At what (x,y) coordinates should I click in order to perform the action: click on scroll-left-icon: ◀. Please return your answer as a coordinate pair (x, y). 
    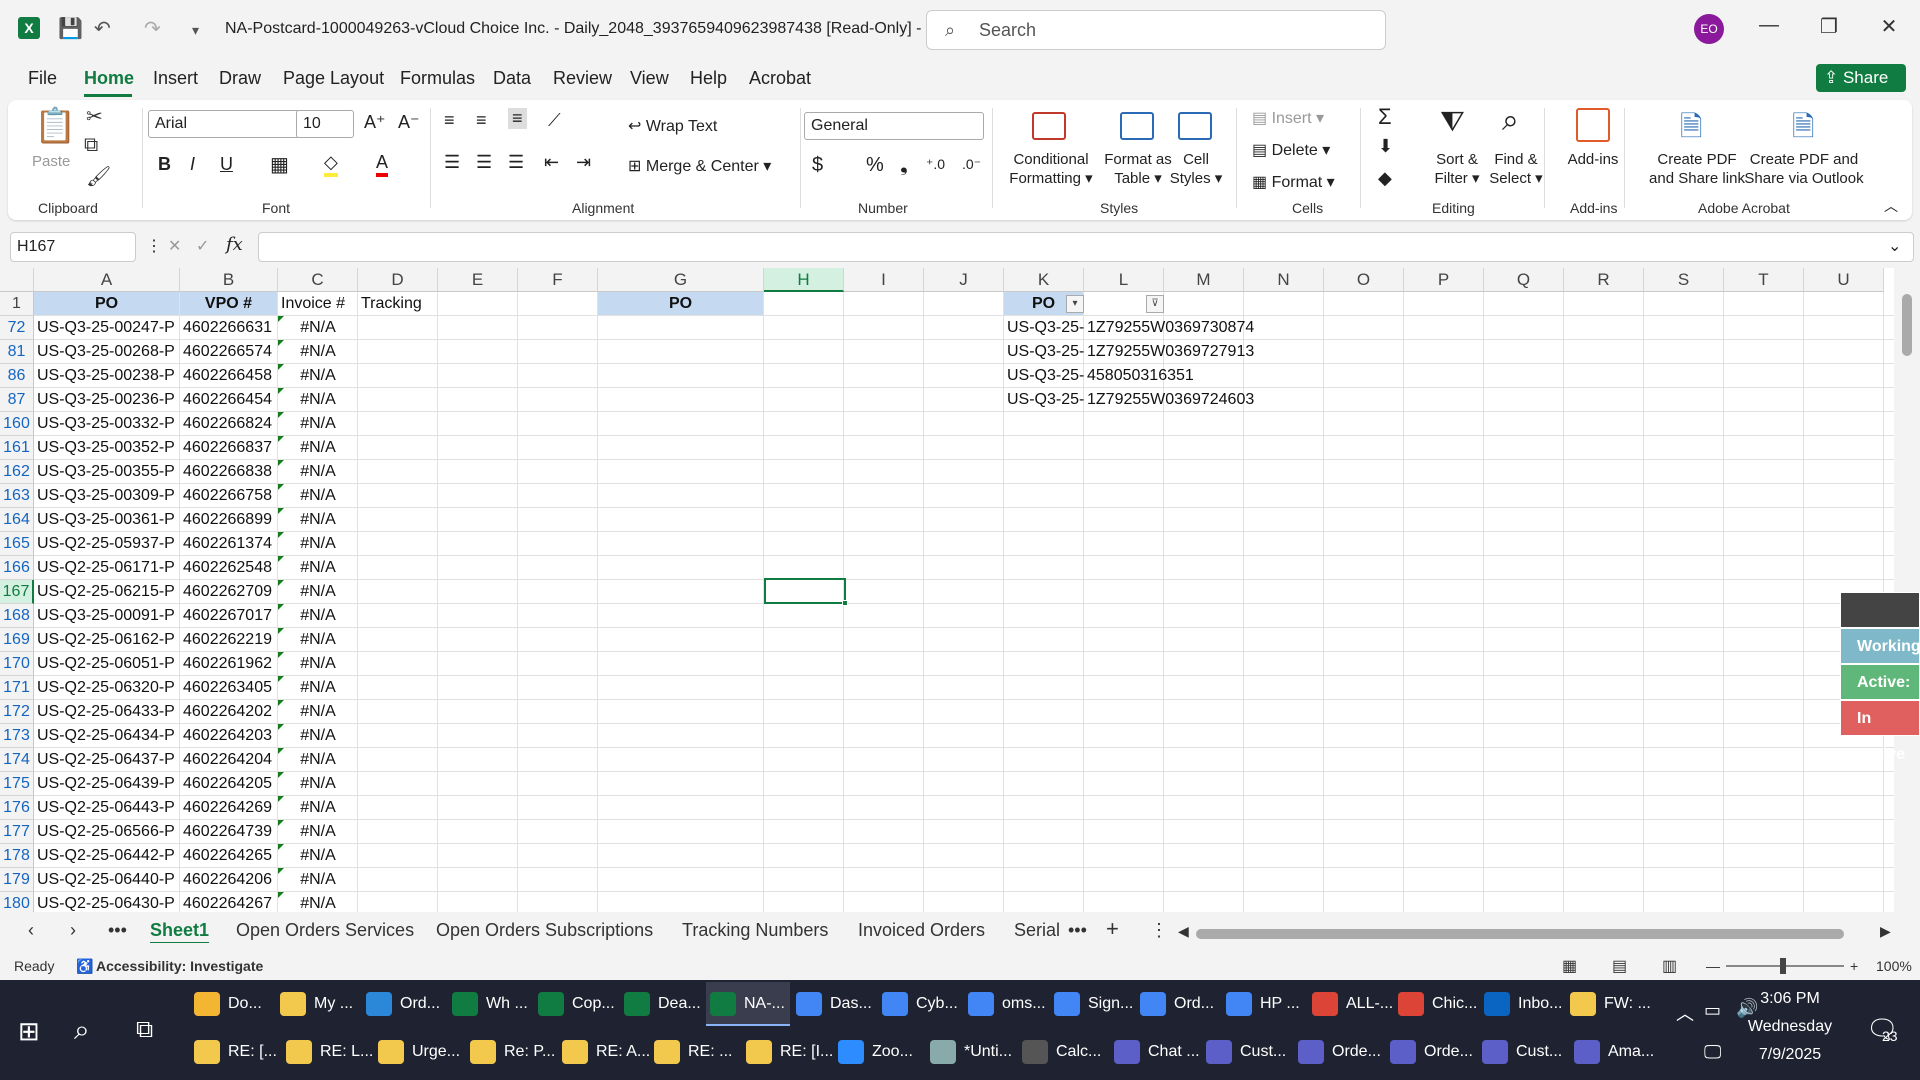
    Looking at the image, I should click on (1183, 931).